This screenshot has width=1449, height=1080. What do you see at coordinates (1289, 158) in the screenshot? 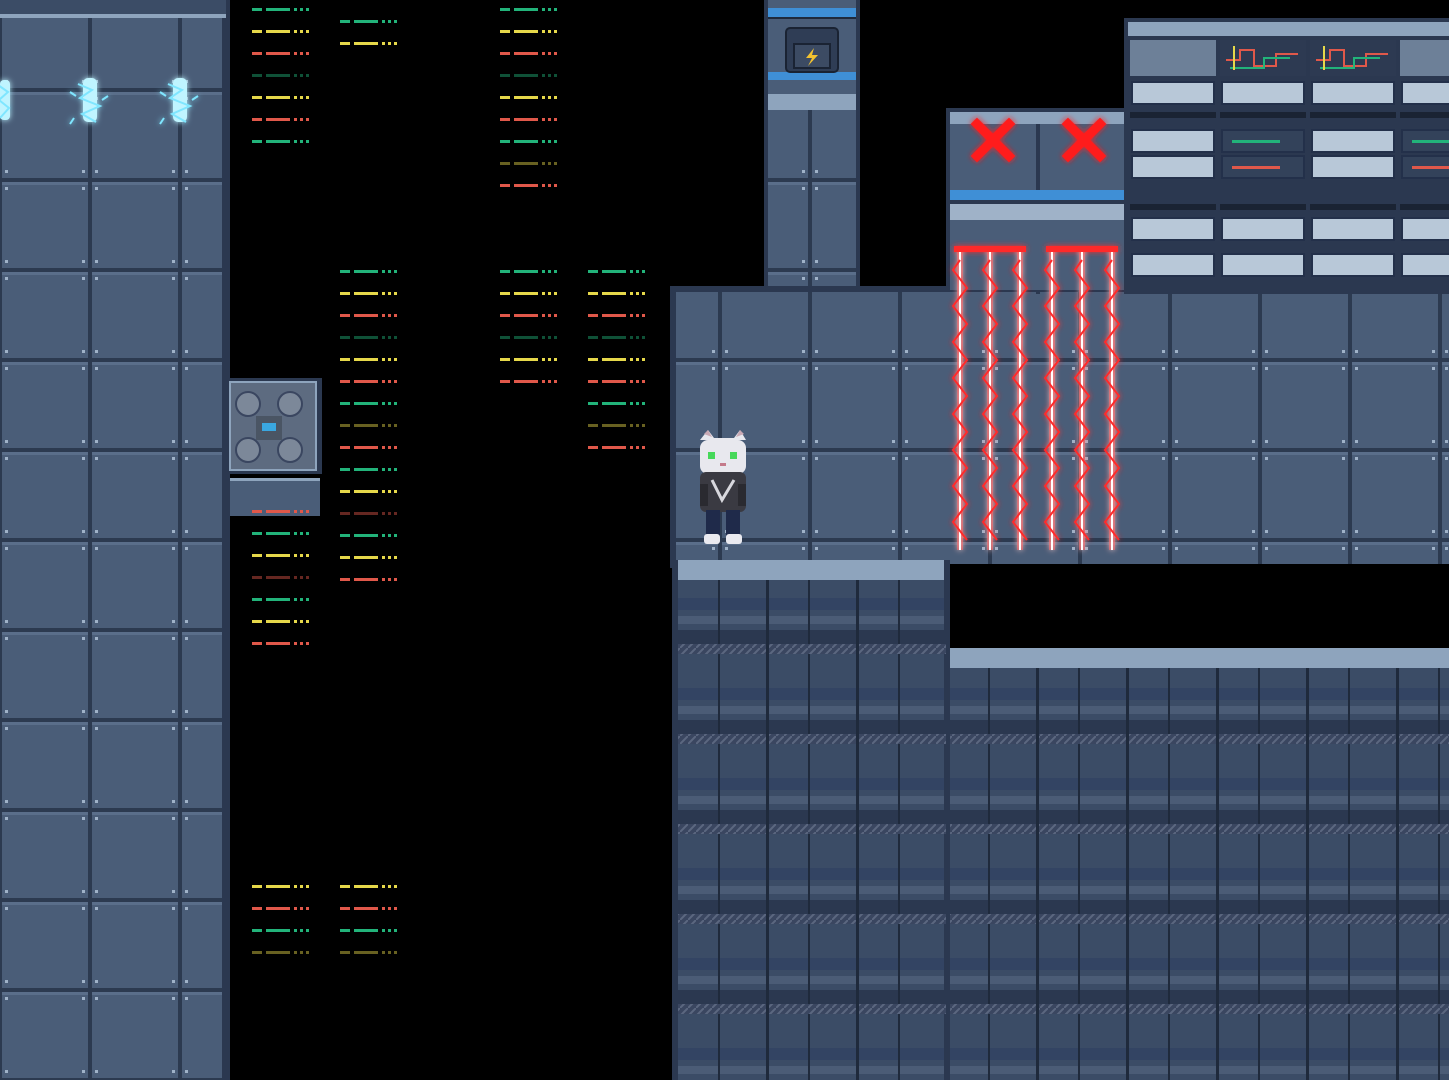
I see `server-rack-panels` at bounding box center [1289, 158].